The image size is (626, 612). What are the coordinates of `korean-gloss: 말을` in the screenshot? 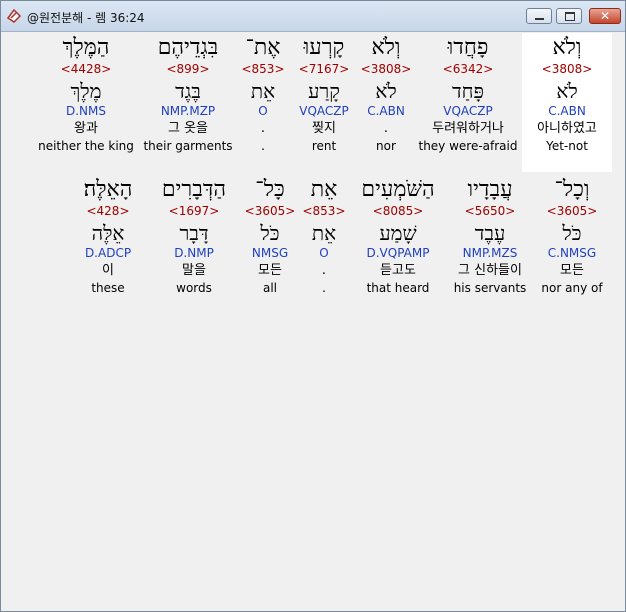 It's located at (194, 270).